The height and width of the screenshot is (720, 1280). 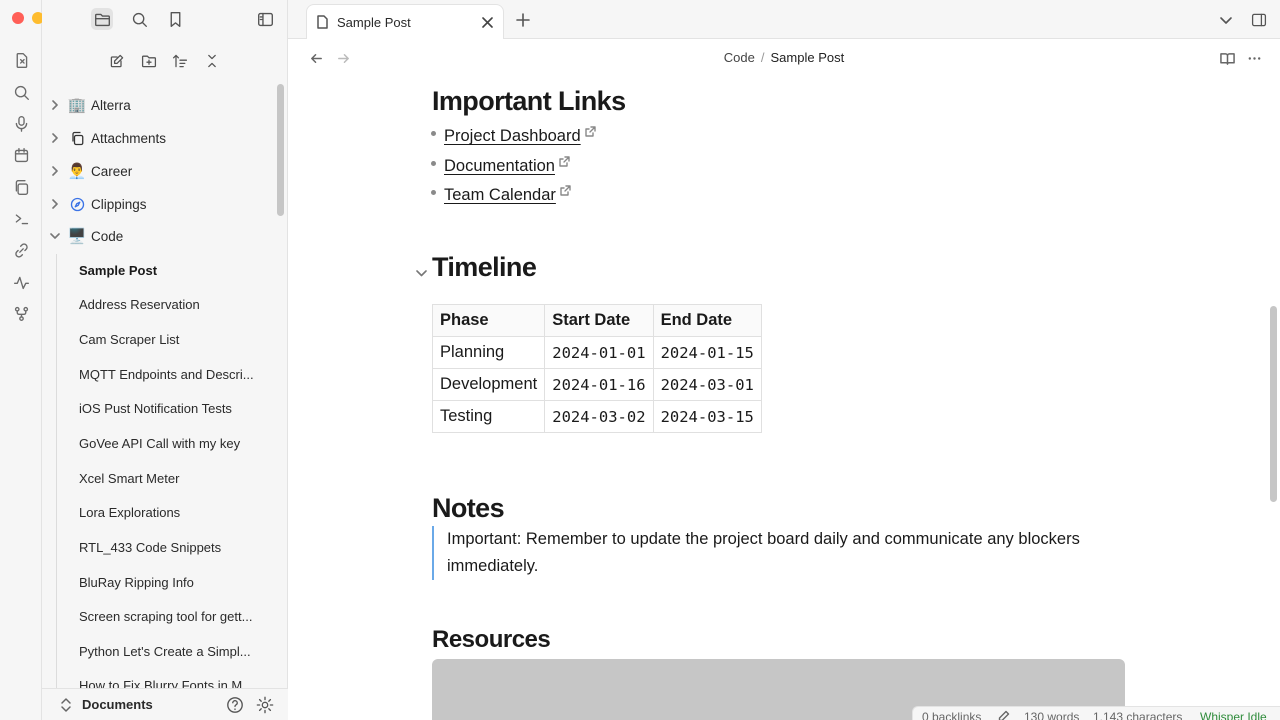 I want to click on tab-list-chevron-icon, so click(x=1226, y=20).